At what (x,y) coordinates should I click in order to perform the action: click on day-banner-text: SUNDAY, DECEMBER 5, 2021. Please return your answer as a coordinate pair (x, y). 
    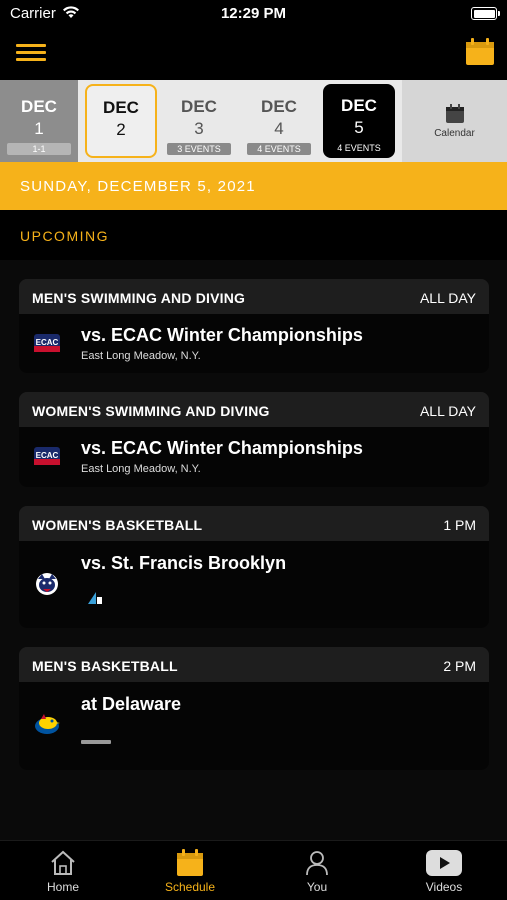
    Looking at the image, I should click on (138, 186).